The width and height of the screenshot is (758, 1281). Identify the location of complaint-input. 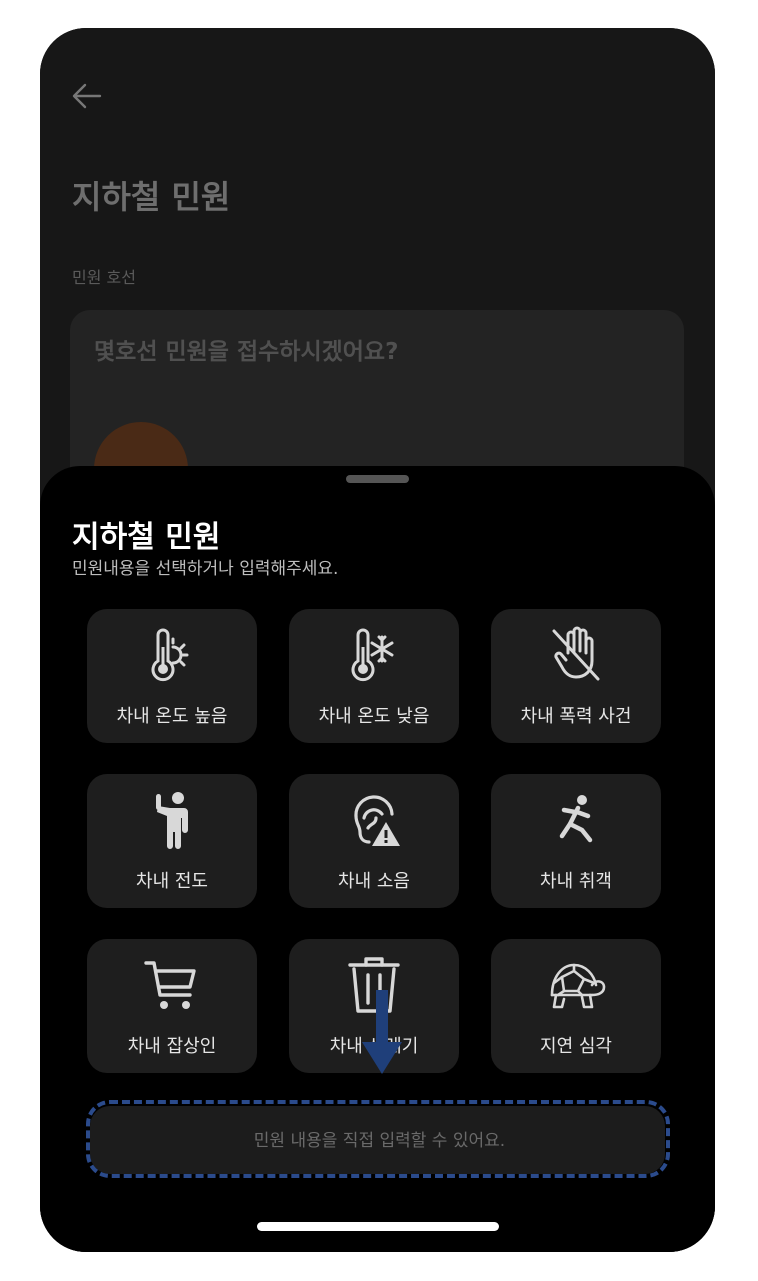
(379, 1141).